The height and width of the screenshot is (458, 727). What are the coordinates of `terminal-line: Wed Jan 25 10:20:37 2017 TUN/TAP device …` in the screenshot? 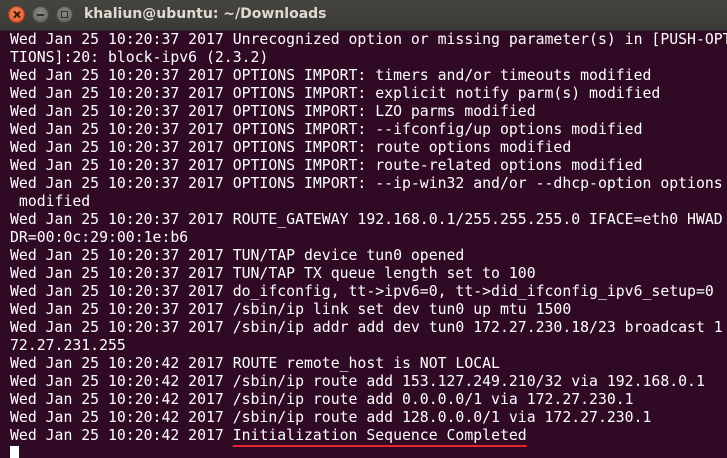 It's located at (237, 255).